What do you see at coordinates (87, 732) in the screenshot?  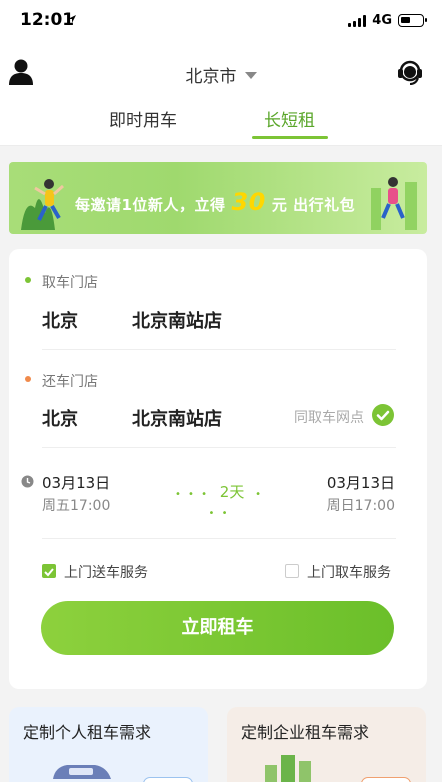 I see `personal-rental-title: 定制个人租车需求` at bounding box center [87, 732].